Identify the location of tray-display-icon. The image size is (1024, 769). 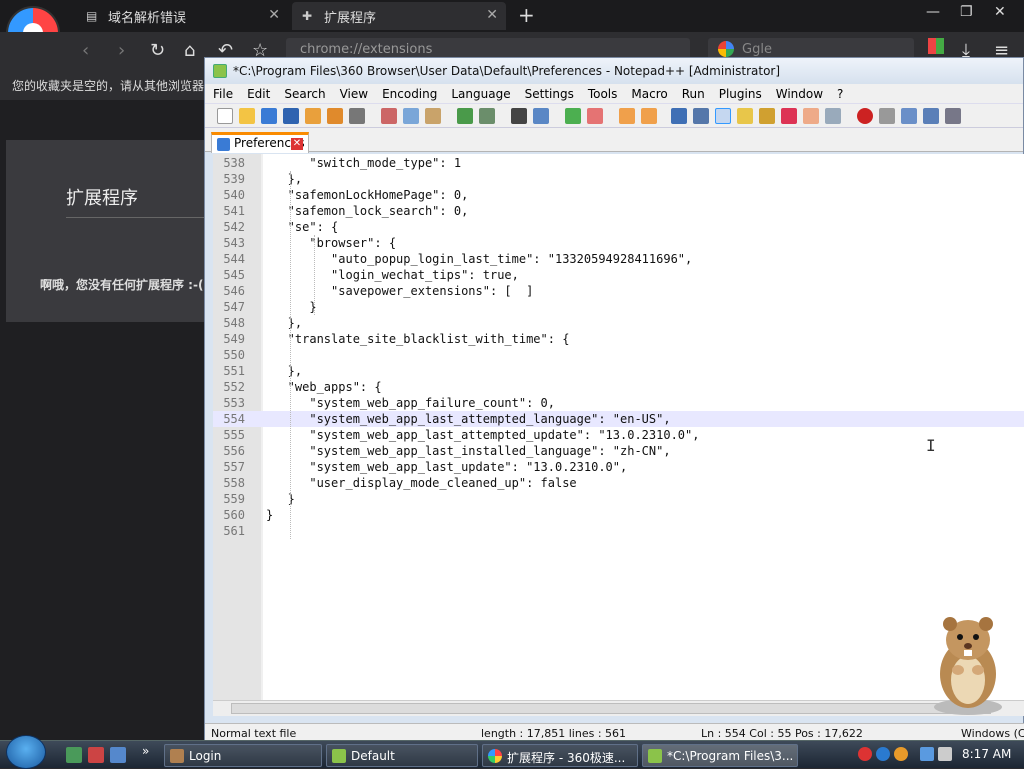
(927, 754).